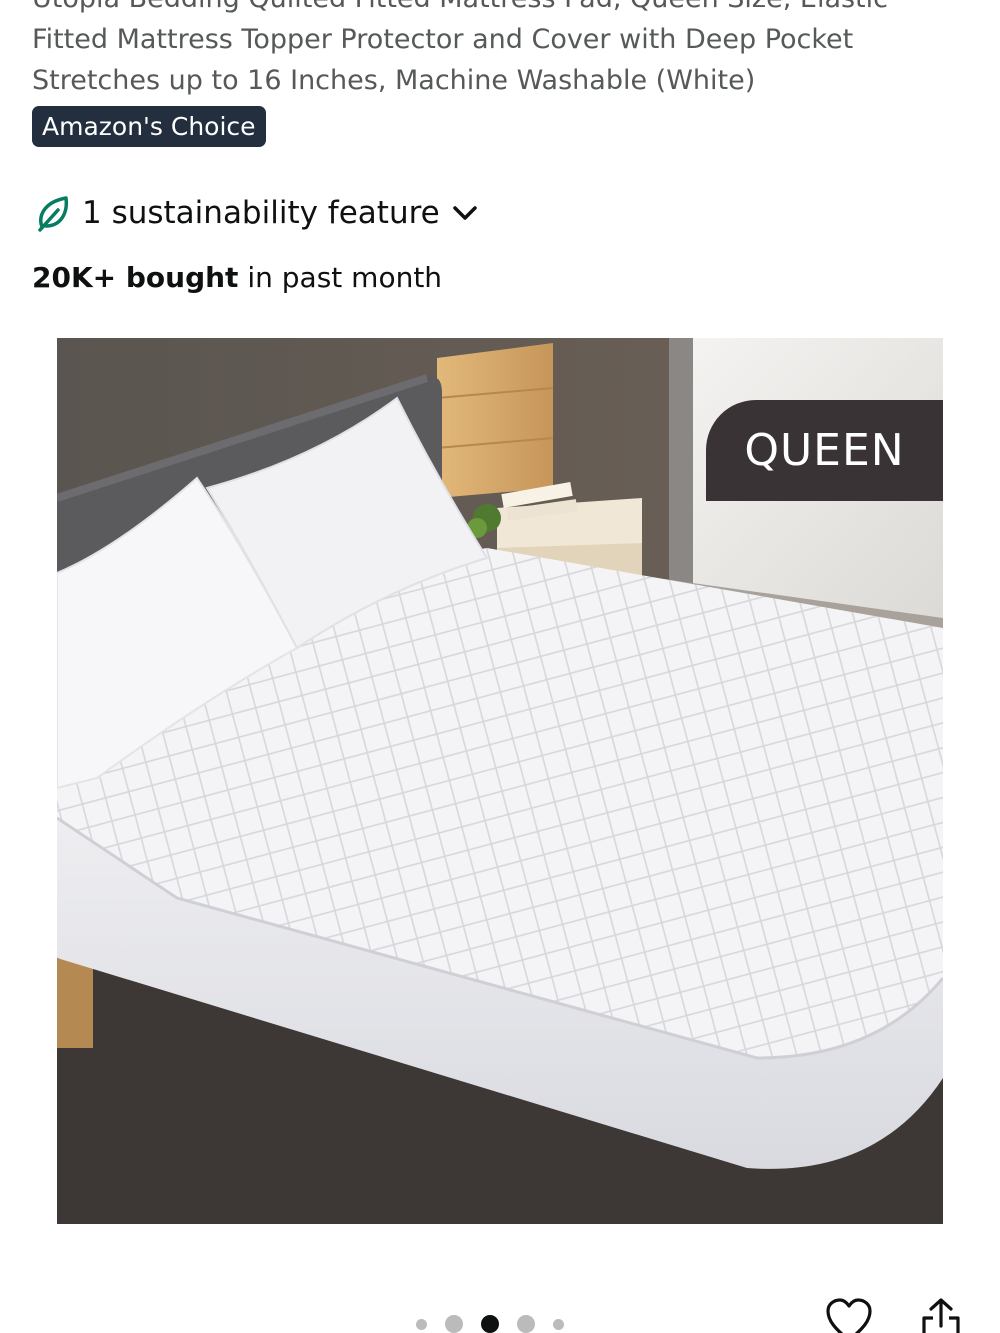  I want to click on chevron-down-icon, so click(464, 213).